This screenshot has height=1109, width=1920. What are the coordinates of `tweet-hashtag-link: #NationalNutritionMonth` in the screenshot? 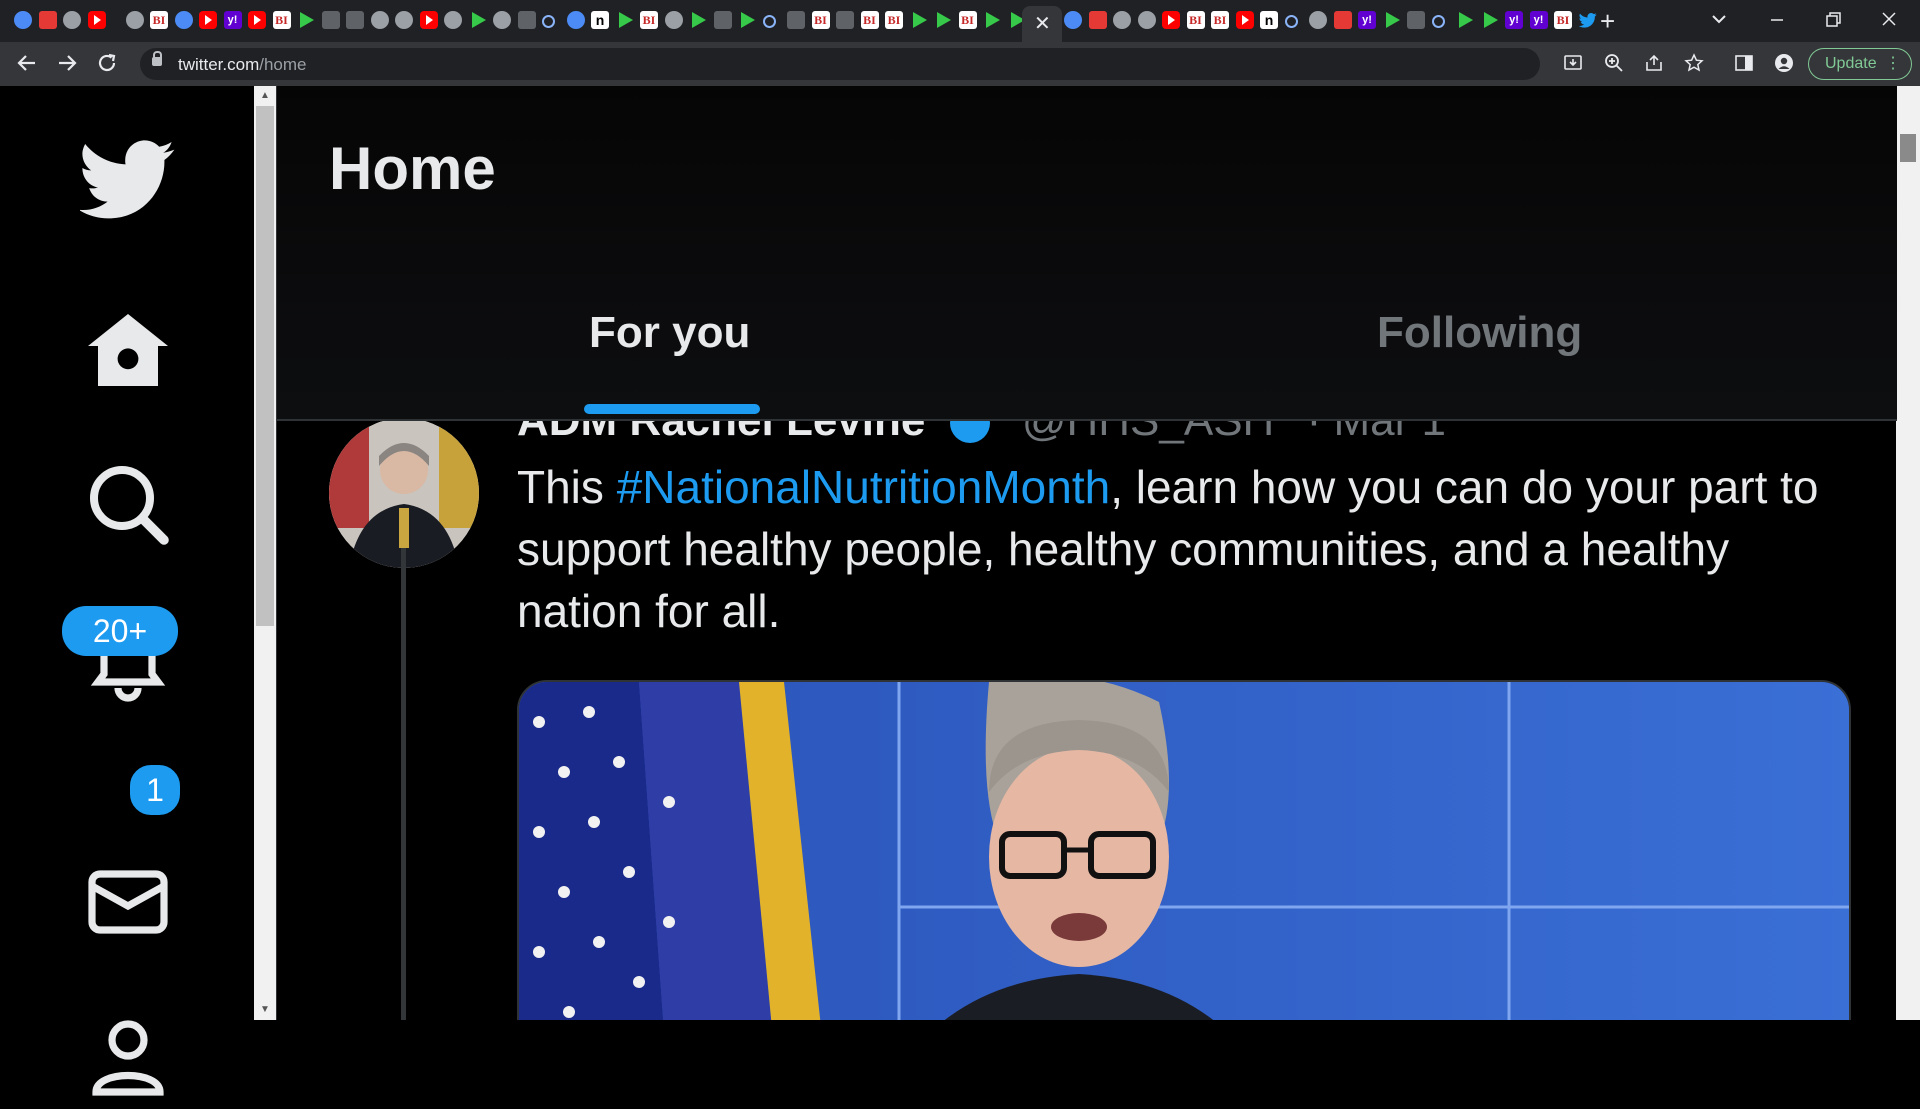 It's located at (864, 487).